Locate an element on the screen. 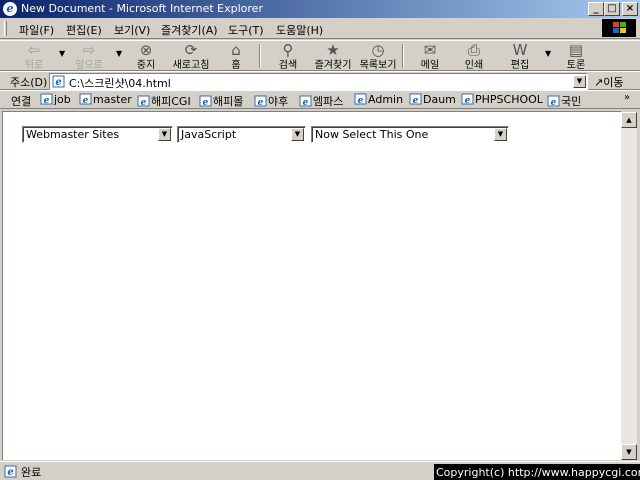  select-site: Now Select This One ▼ is located at coordinates (410, 134).